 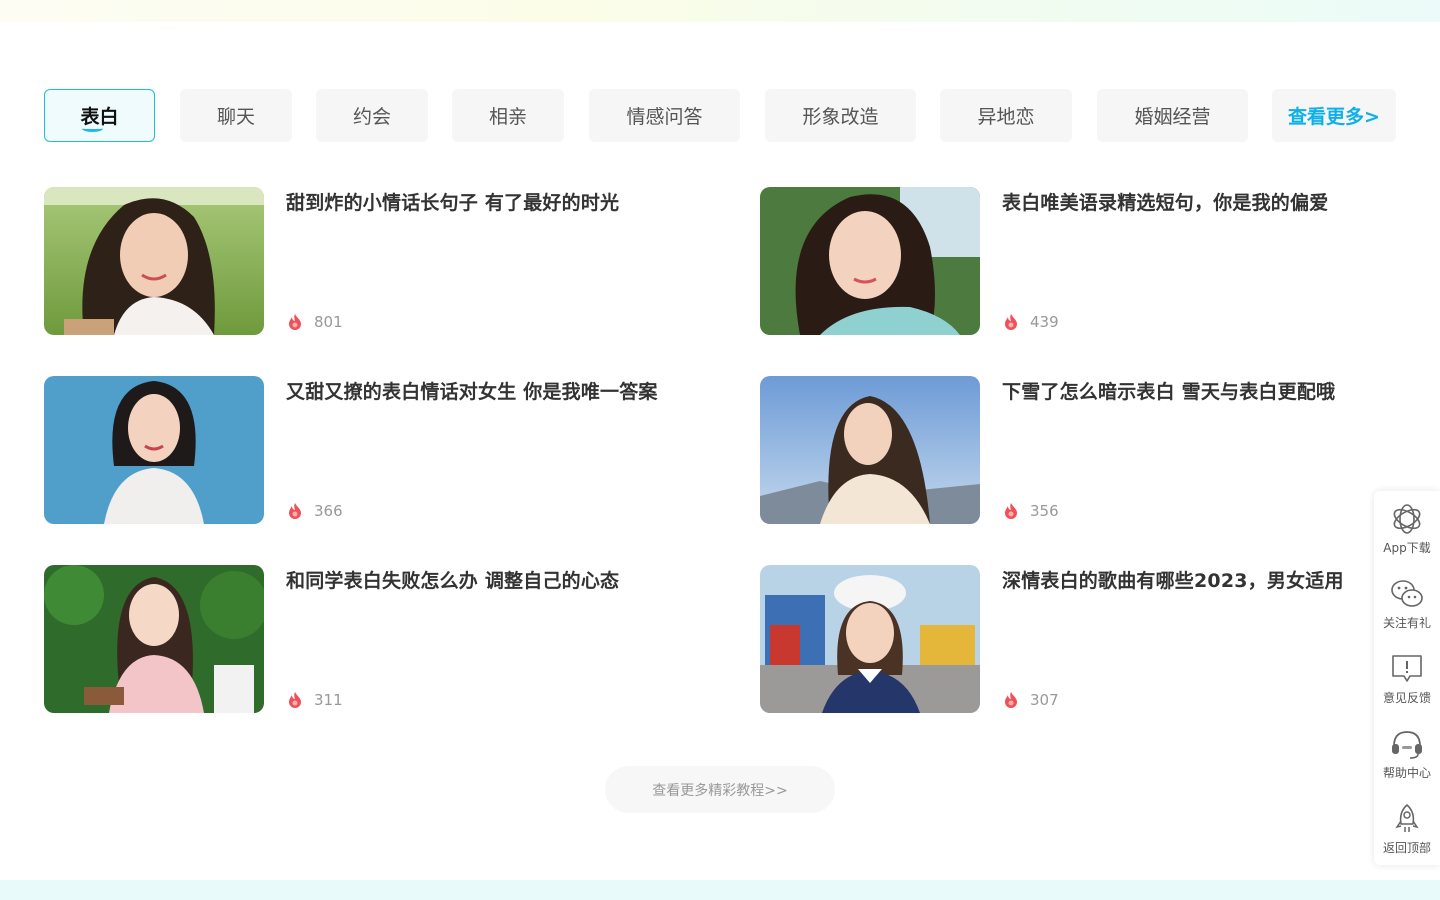 I want to click on feedback-icon, so click(x=1407, y=668).